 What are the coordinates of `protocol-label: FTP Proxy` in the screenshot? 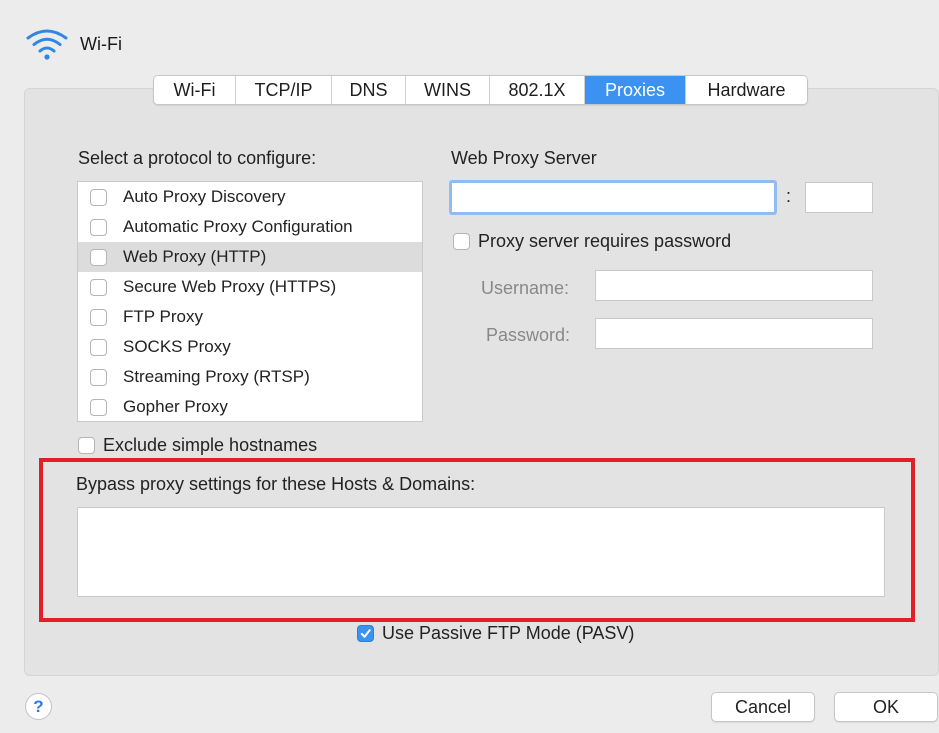 It's located at (163, 316).